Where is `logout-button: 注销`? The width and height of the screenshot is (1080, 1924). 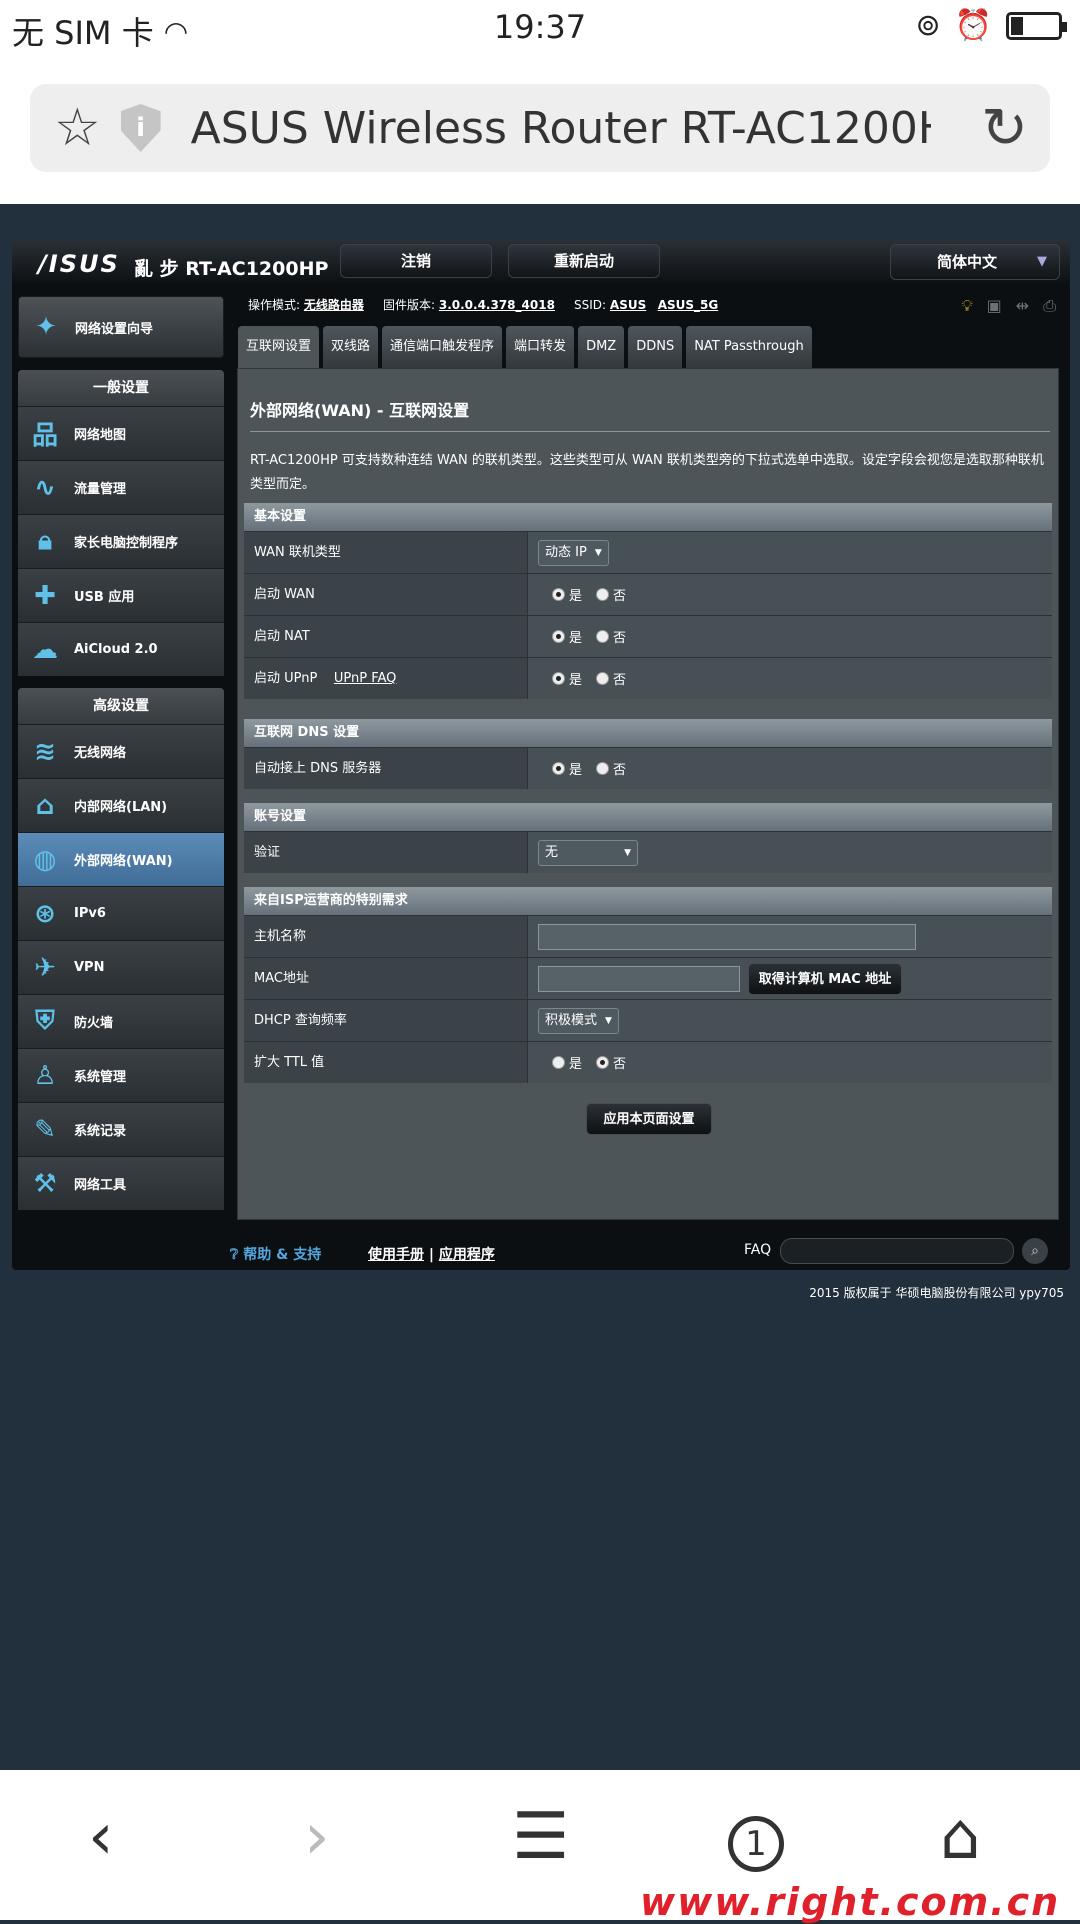 logout-button: 注销 is located at coordinates (416, 261).